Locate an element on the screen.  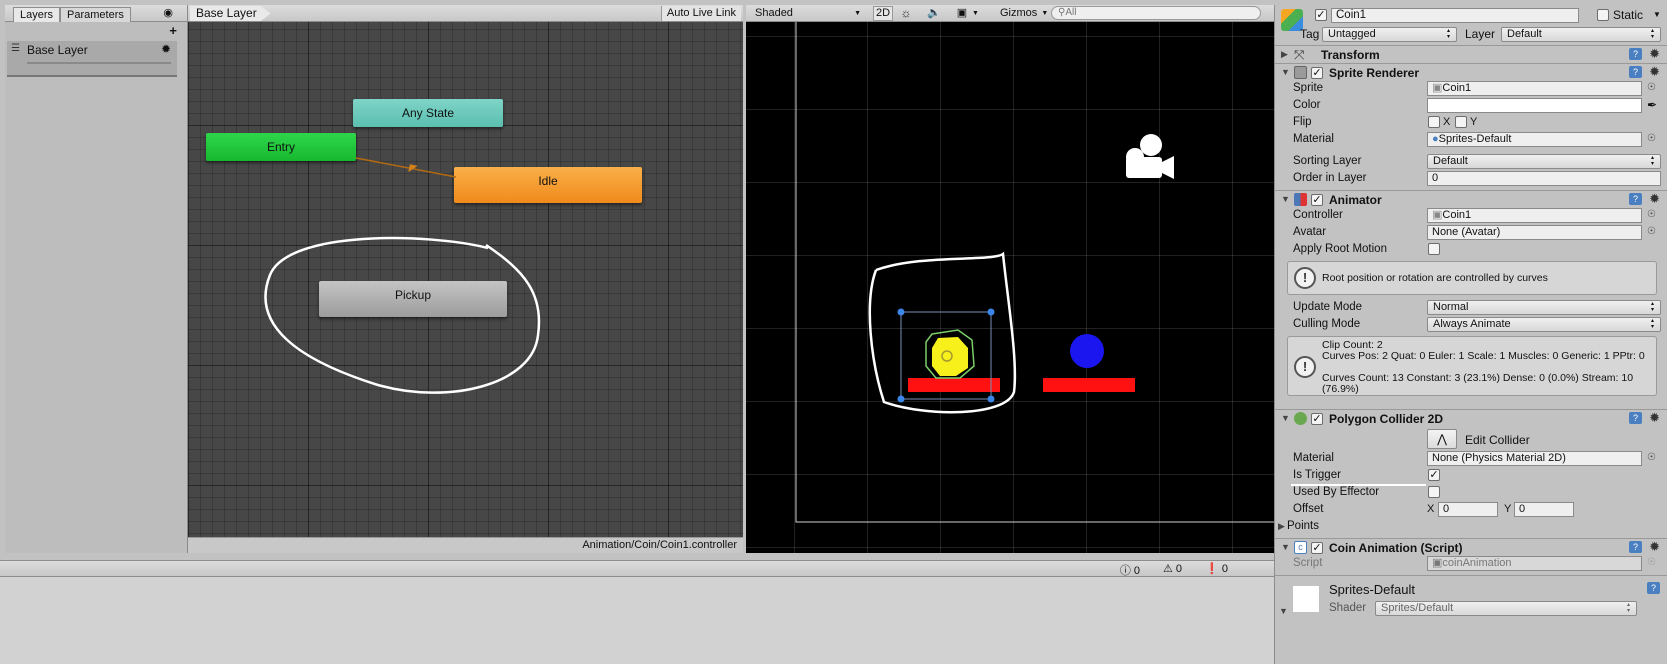
console-error-count: ⓘ 0 is located at coordinates (1130, 570).